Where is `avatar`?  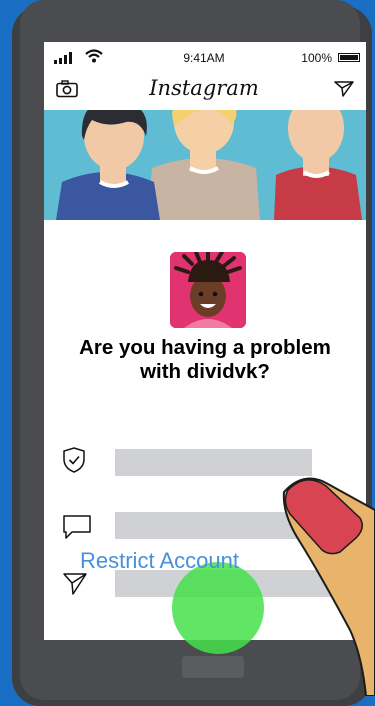 avatar is located at coordinates (208, 290).